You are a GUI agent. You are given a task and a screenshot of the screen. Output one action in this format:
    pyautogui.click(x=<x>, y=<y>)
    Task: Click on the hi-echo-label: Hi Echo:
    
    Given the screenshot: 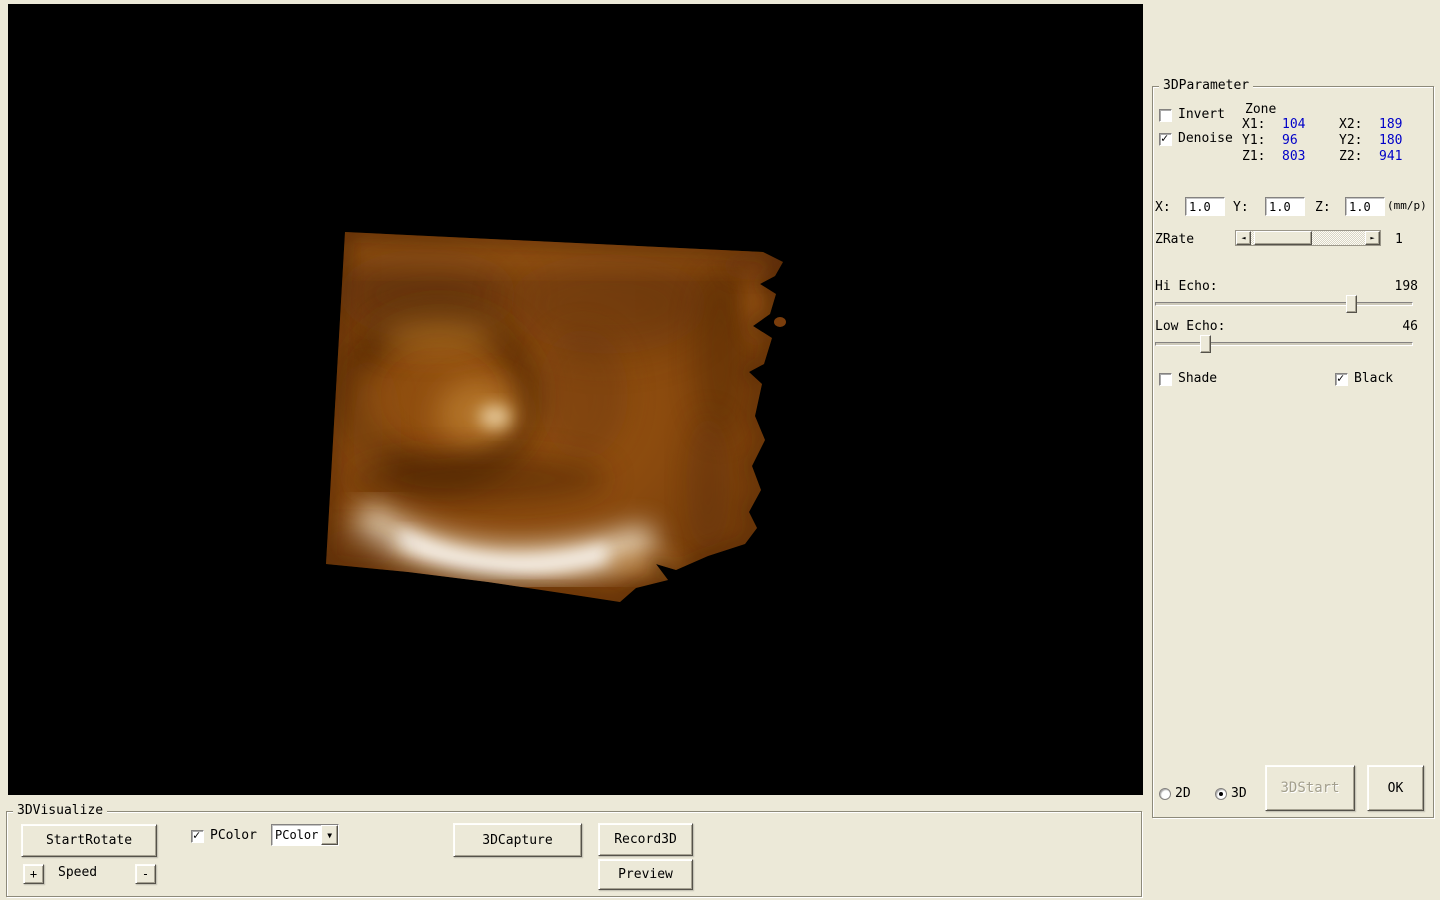 What is the action you would take?
    pyautogui.click(x=1186, y=286)
    